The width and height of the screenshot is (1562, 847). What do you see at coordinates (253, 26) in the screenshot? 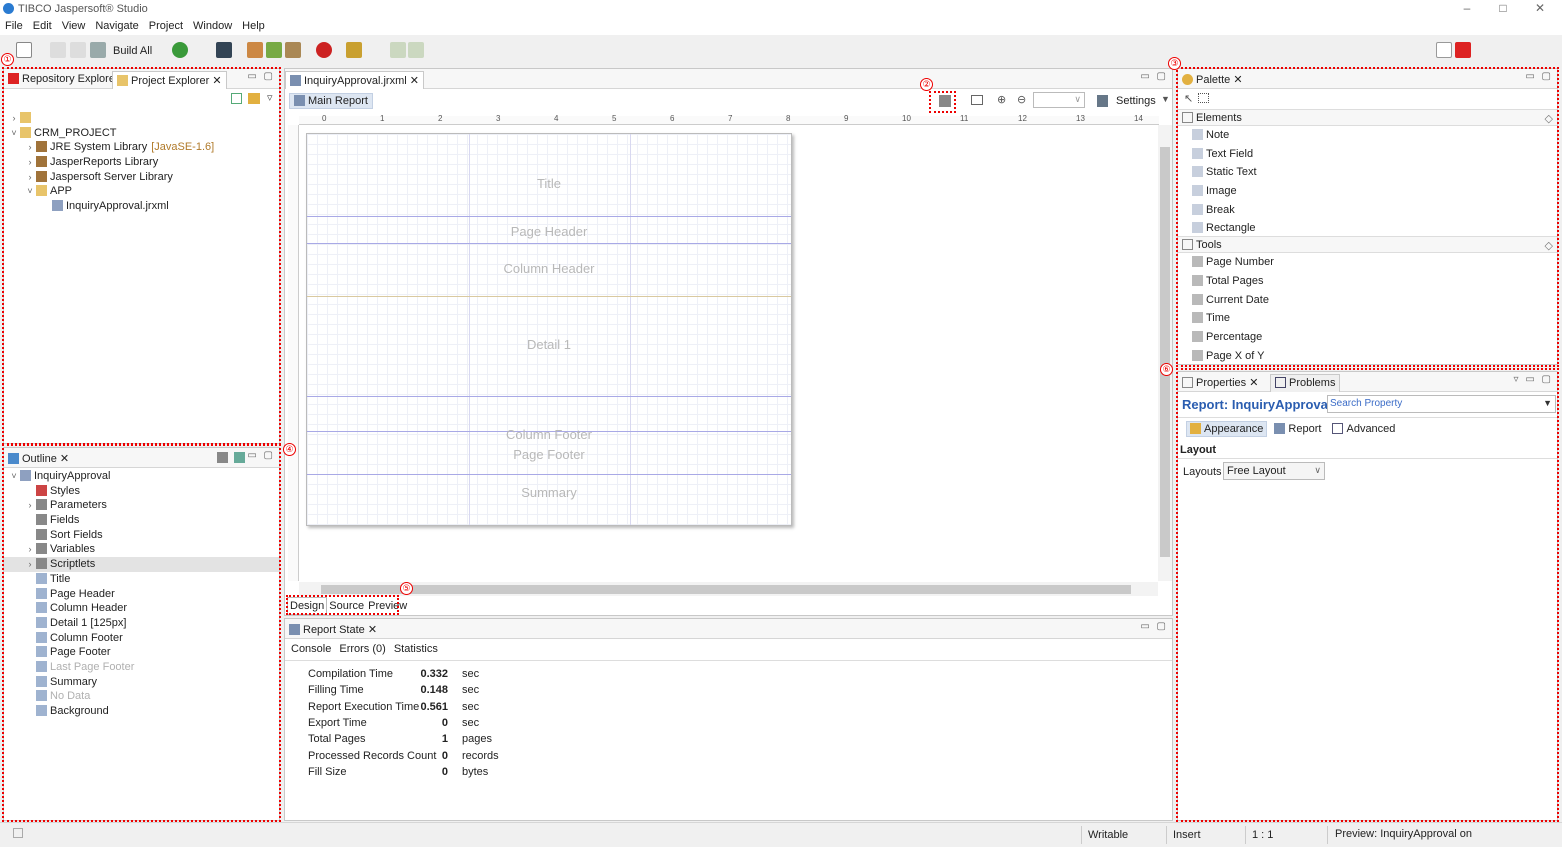
I see `menu-help: Help` at bounding box center [253, 26].